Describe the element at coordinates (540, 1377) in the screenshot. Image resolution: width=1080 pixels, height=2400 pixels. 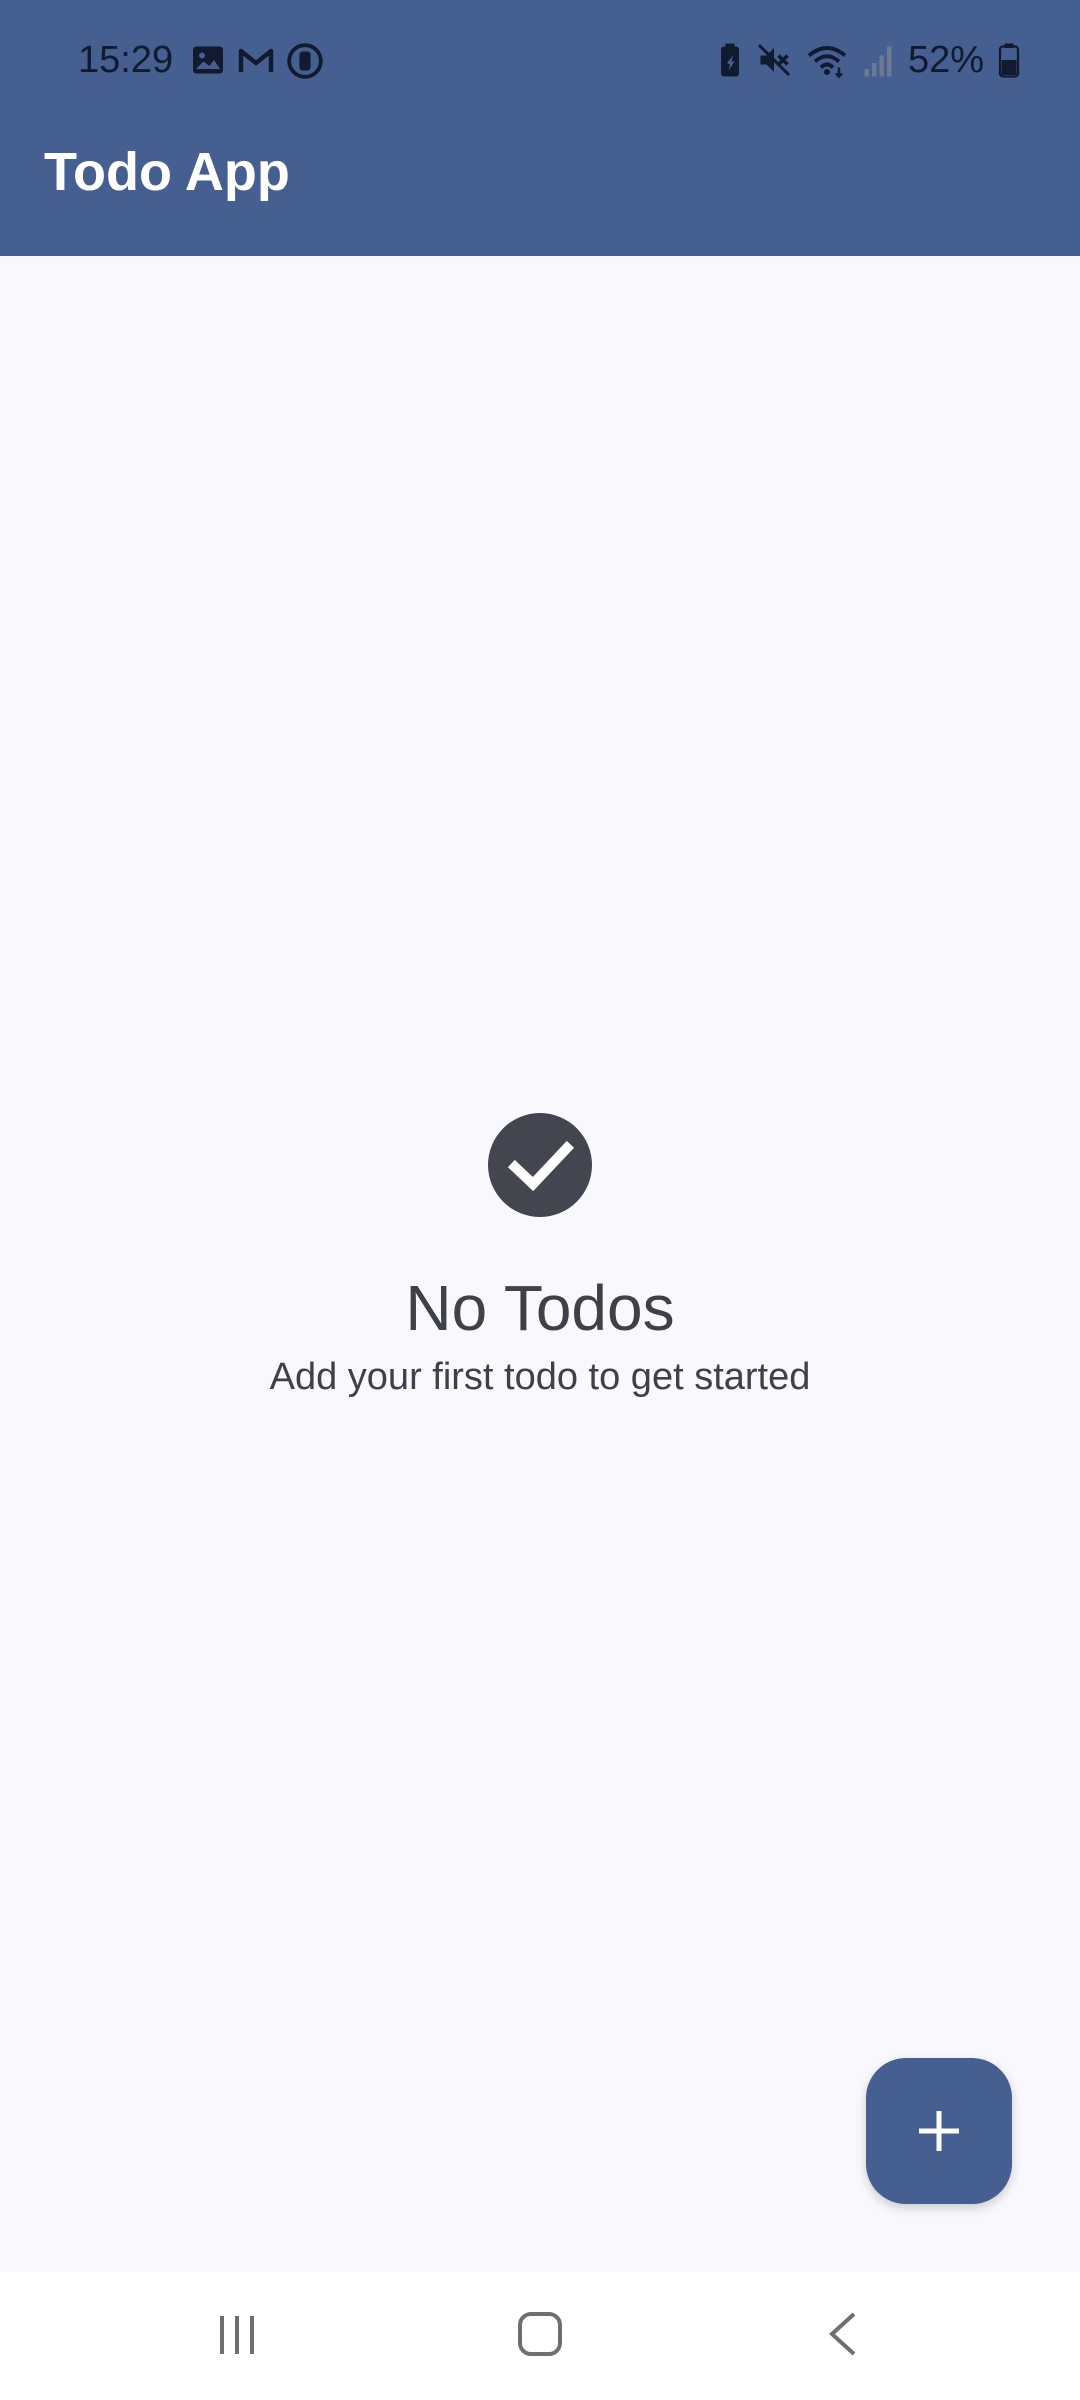
I see `empty-subtitle: Add your first todo to get started` at that location.